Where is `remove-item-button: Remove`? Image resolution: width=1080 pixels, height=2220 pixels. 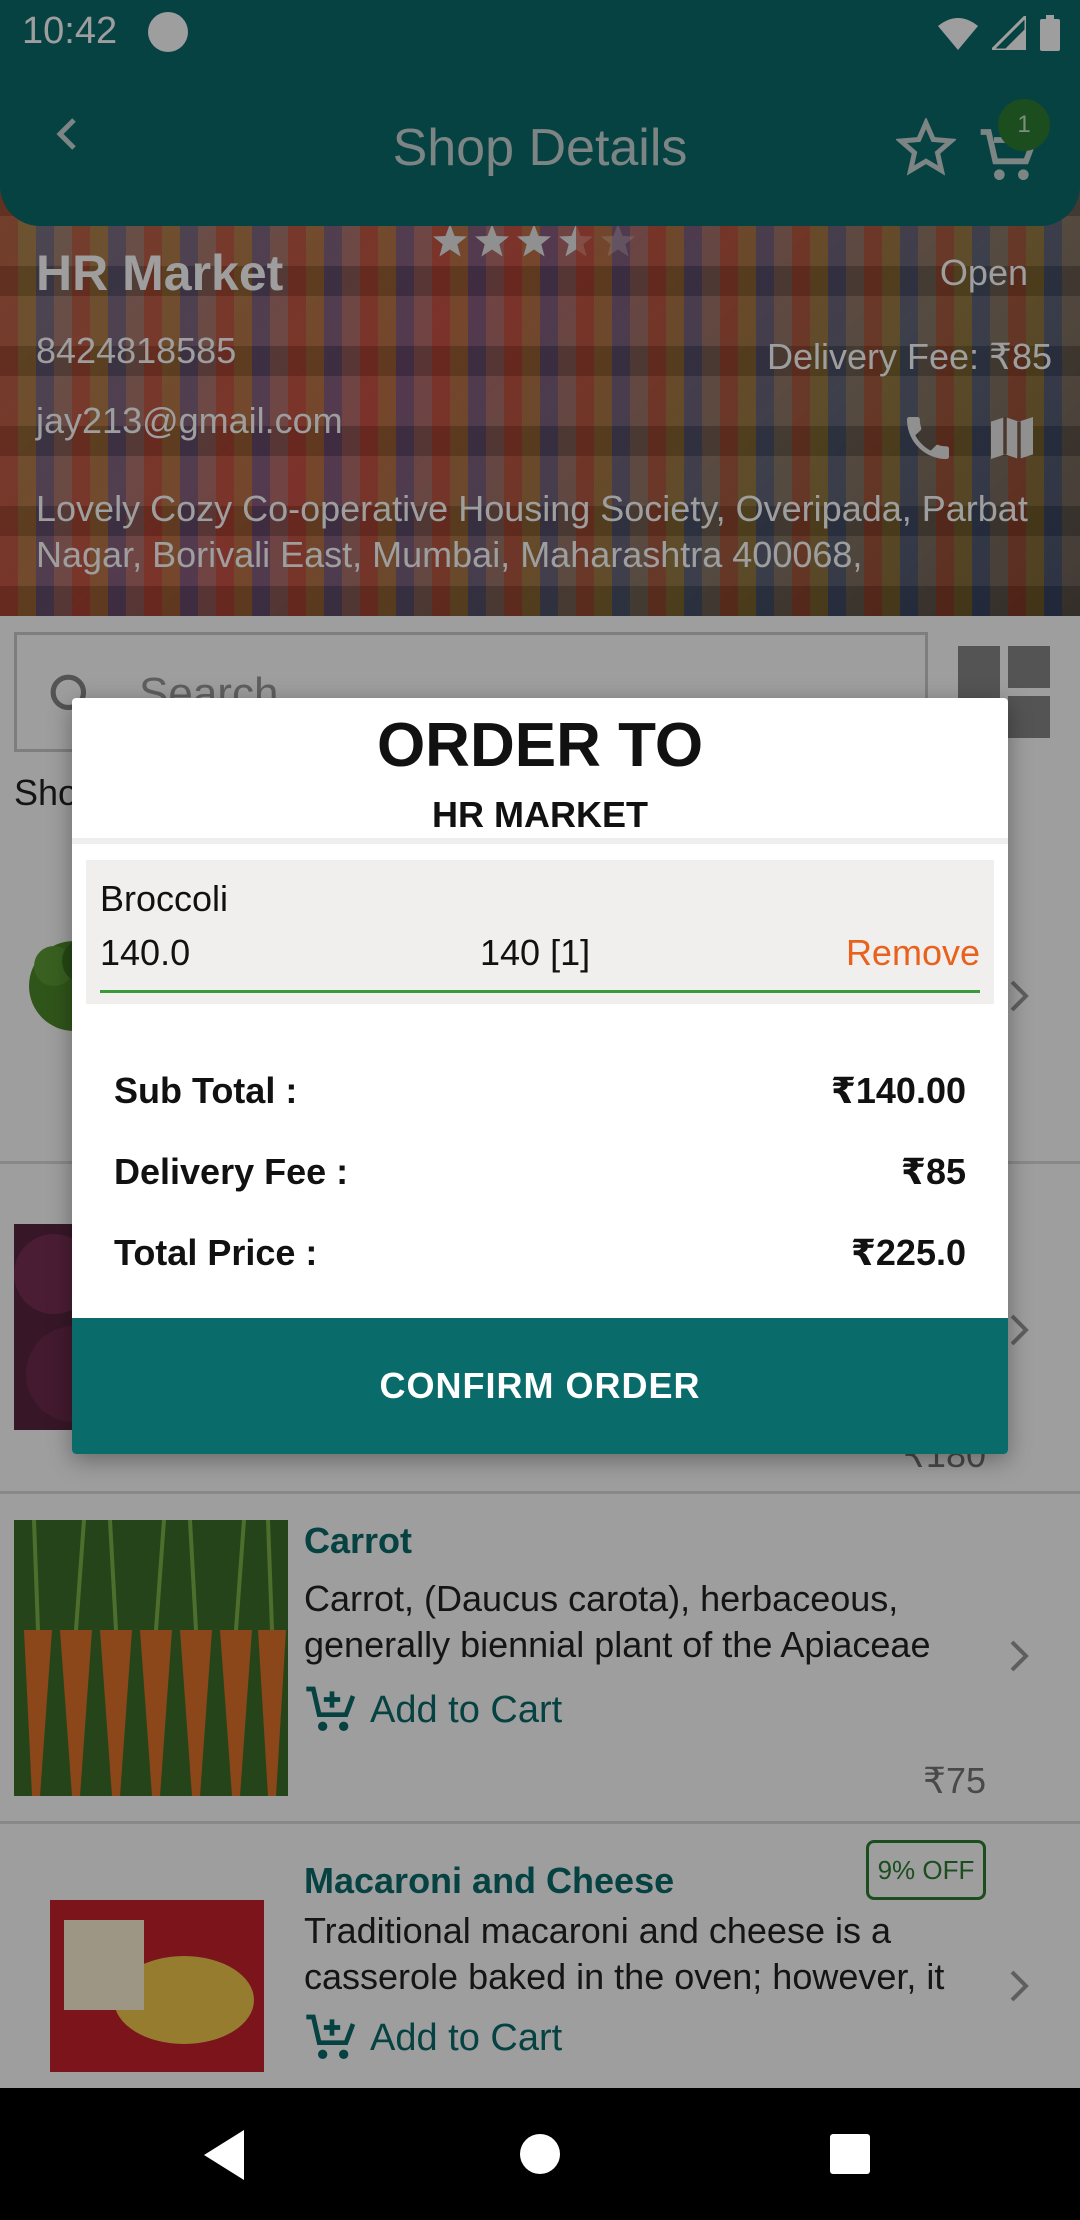
remove-item-button: Remove is located at coordinates (913, 953).